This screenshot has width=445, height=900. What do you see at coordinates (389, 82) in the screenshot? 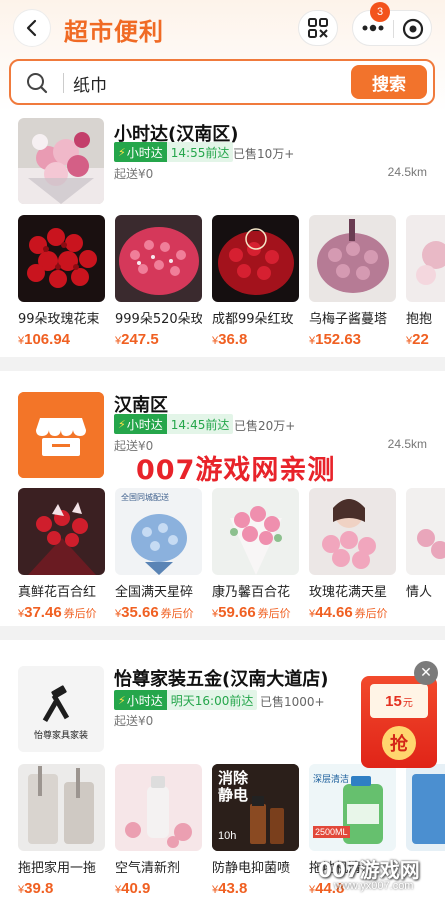
I see `search-button: 搜索` at bounding box center [389, 82].